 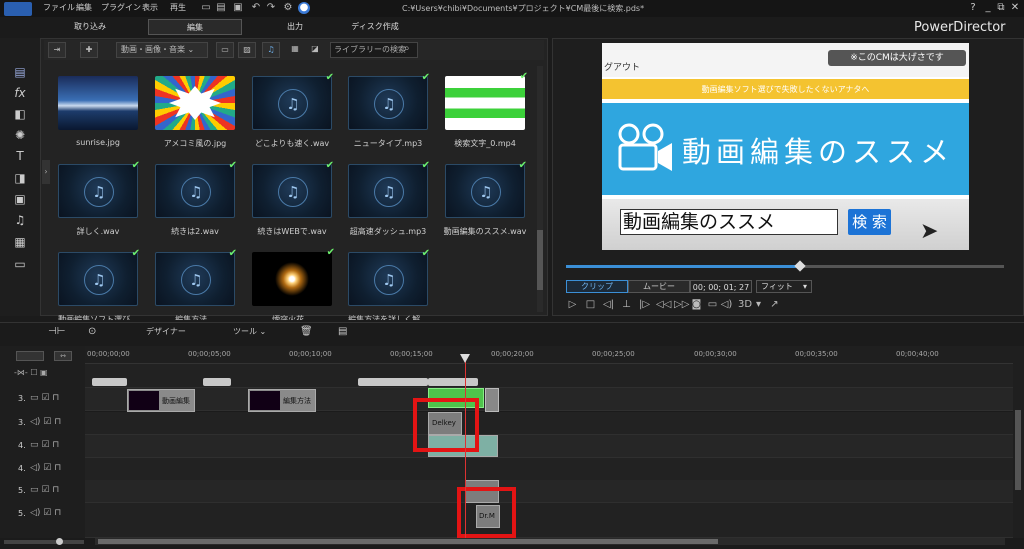 I want to click on chevron-down-icon: ▾, so click(x=758, y=304).